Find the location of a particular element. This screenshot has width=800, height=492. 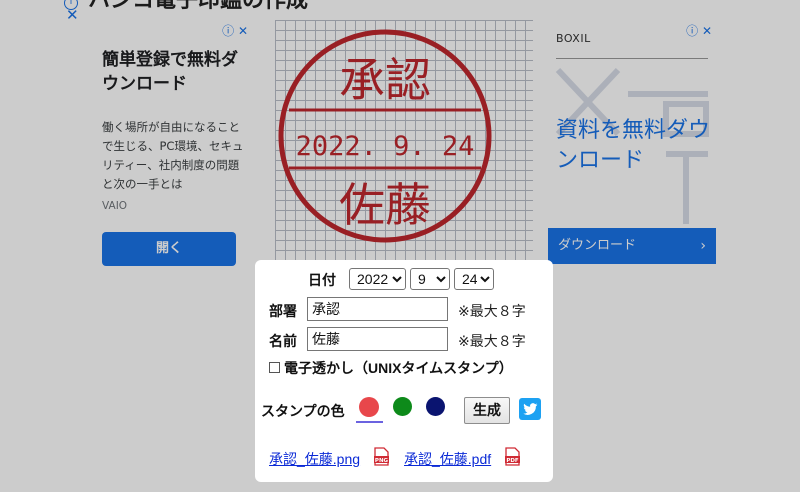

watermark-label: 電子透かし（UNIXタイムスタンプ） is located at coordinates (398, 368).